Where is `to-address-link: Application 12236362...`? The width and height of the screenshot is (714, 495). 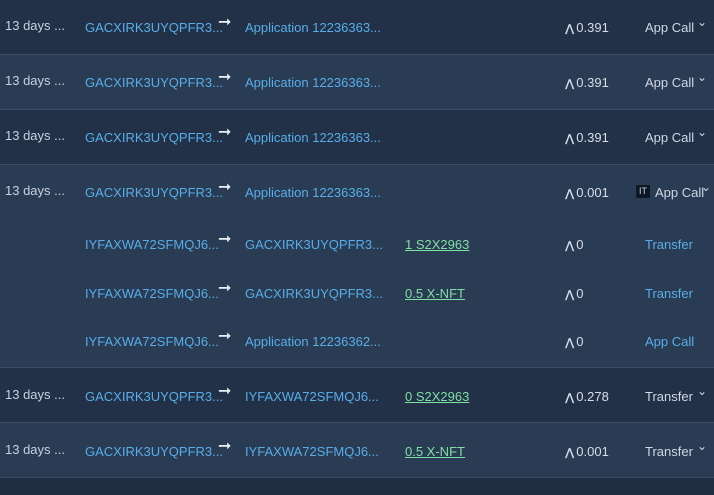 to-address-link: Application 12236362... is located at coordinates (313, 342).